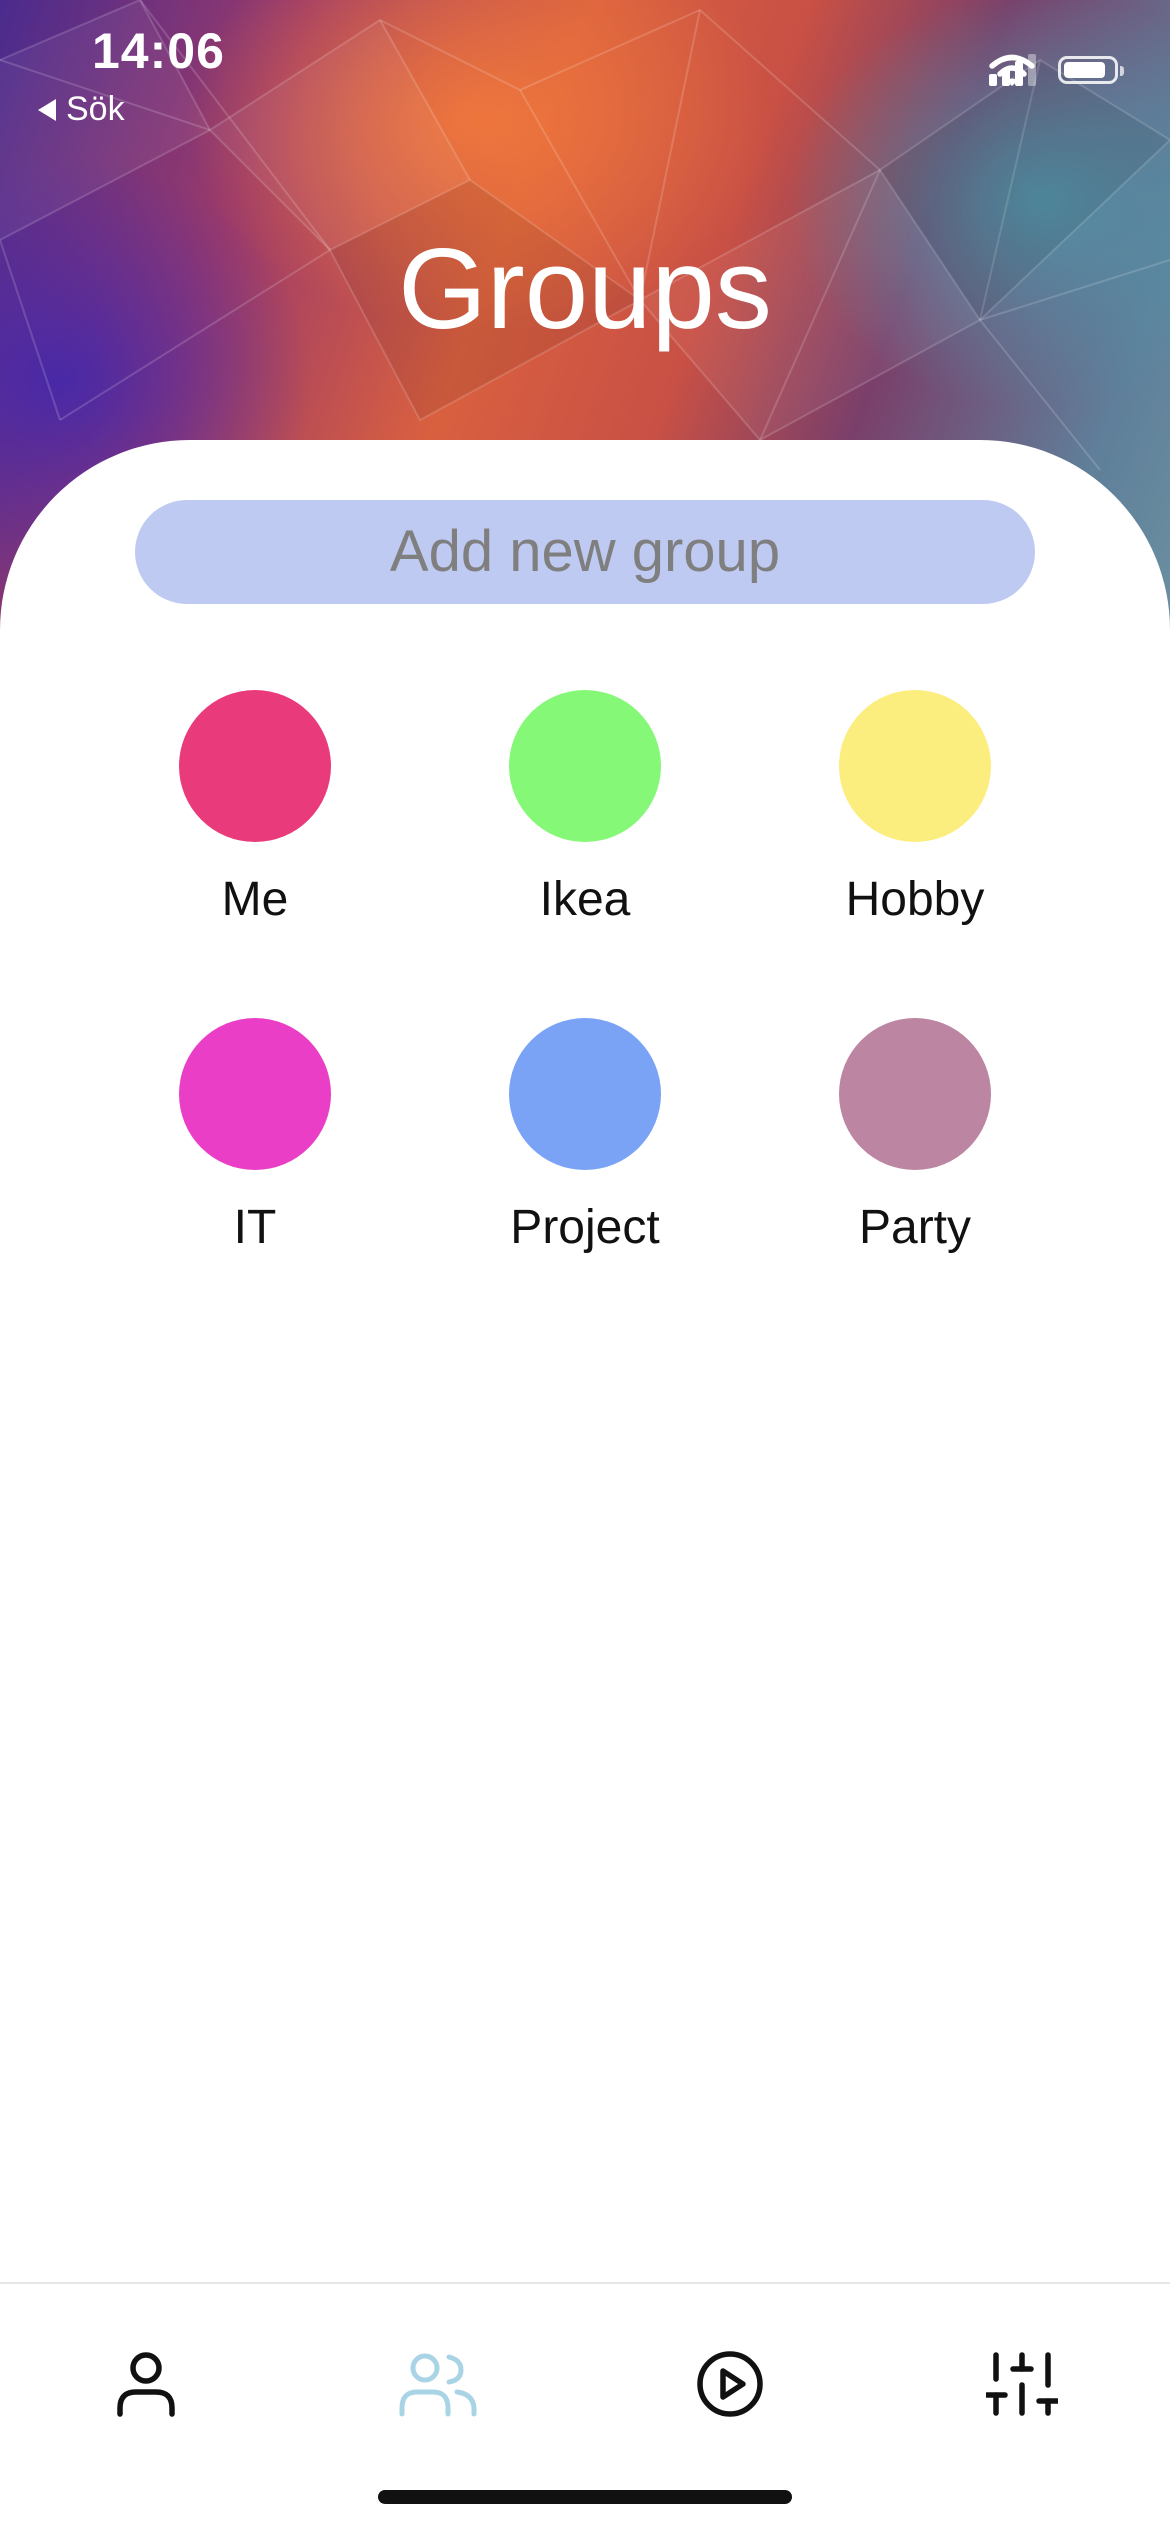 Image resolution: width=1170 pixels, height=2534 pixels. I want to click on group-item-ikea: Ikea, so click(585, 808).